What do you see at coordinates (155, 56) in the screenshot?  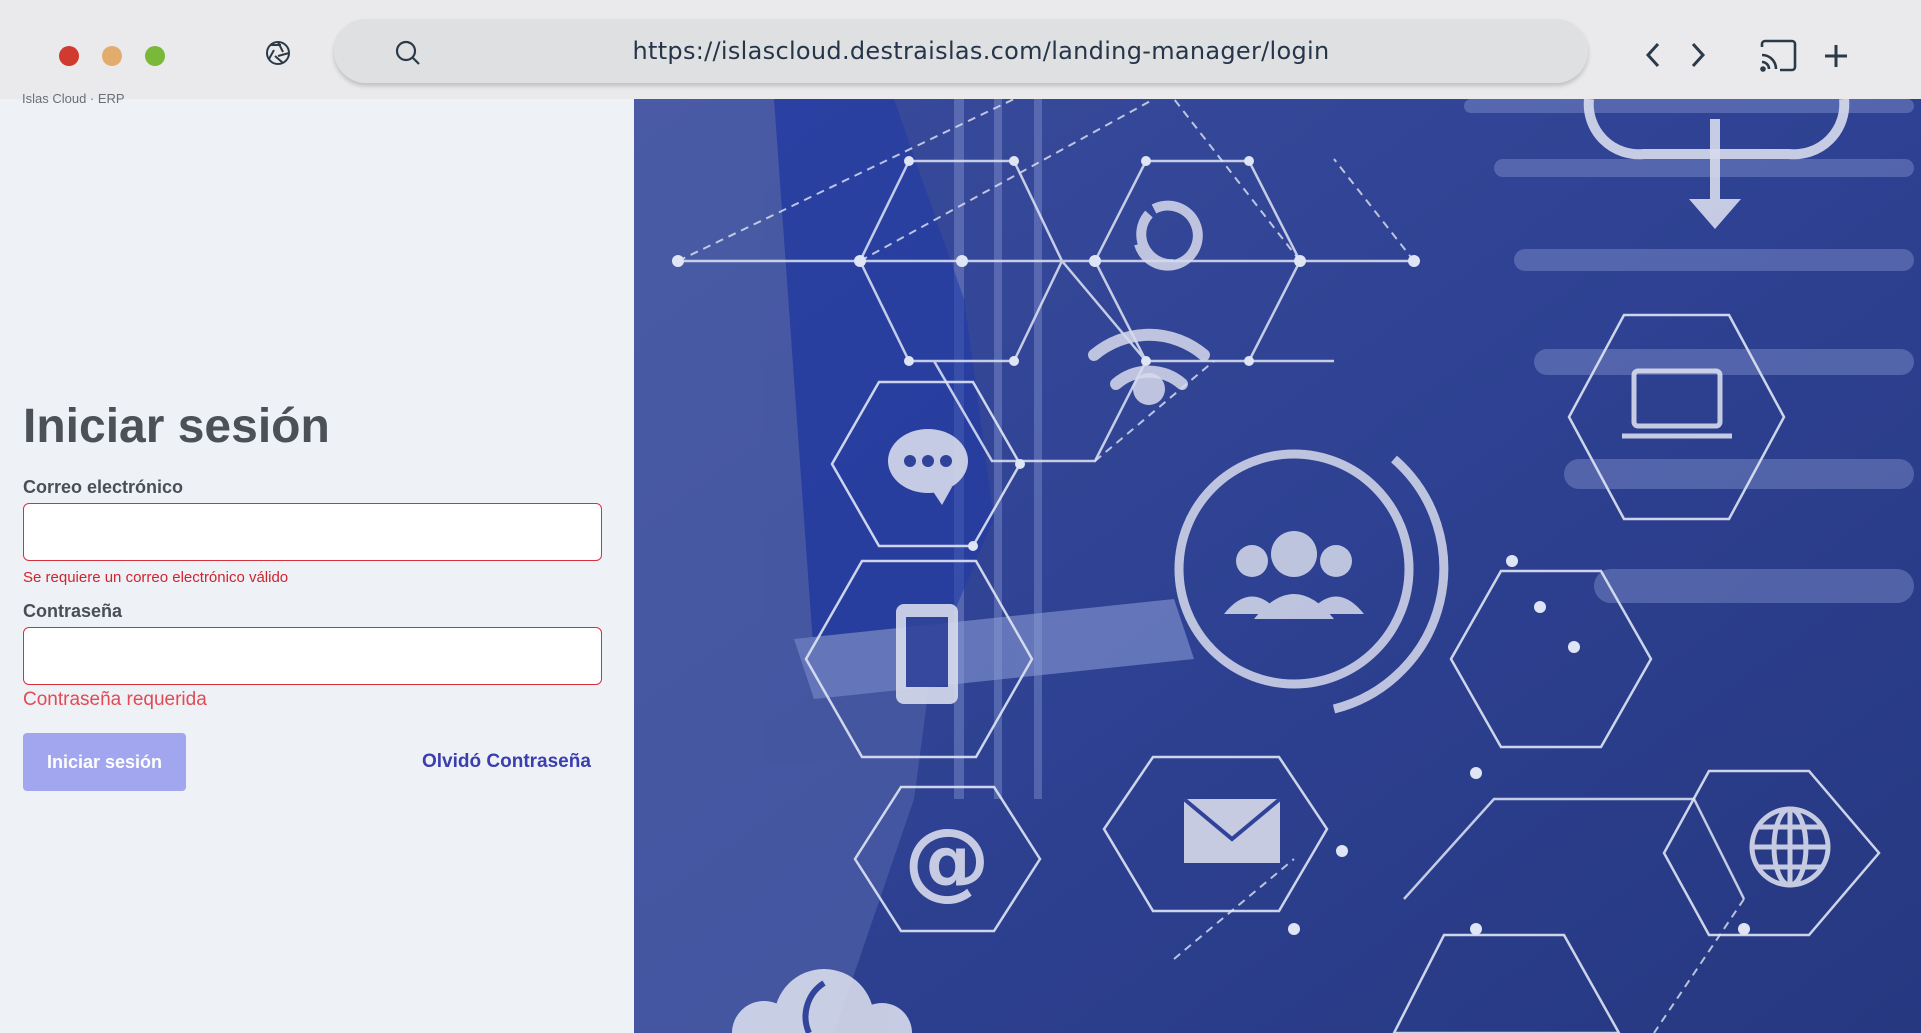 I see `maximize-window-button` at bounding box center [155, 56].